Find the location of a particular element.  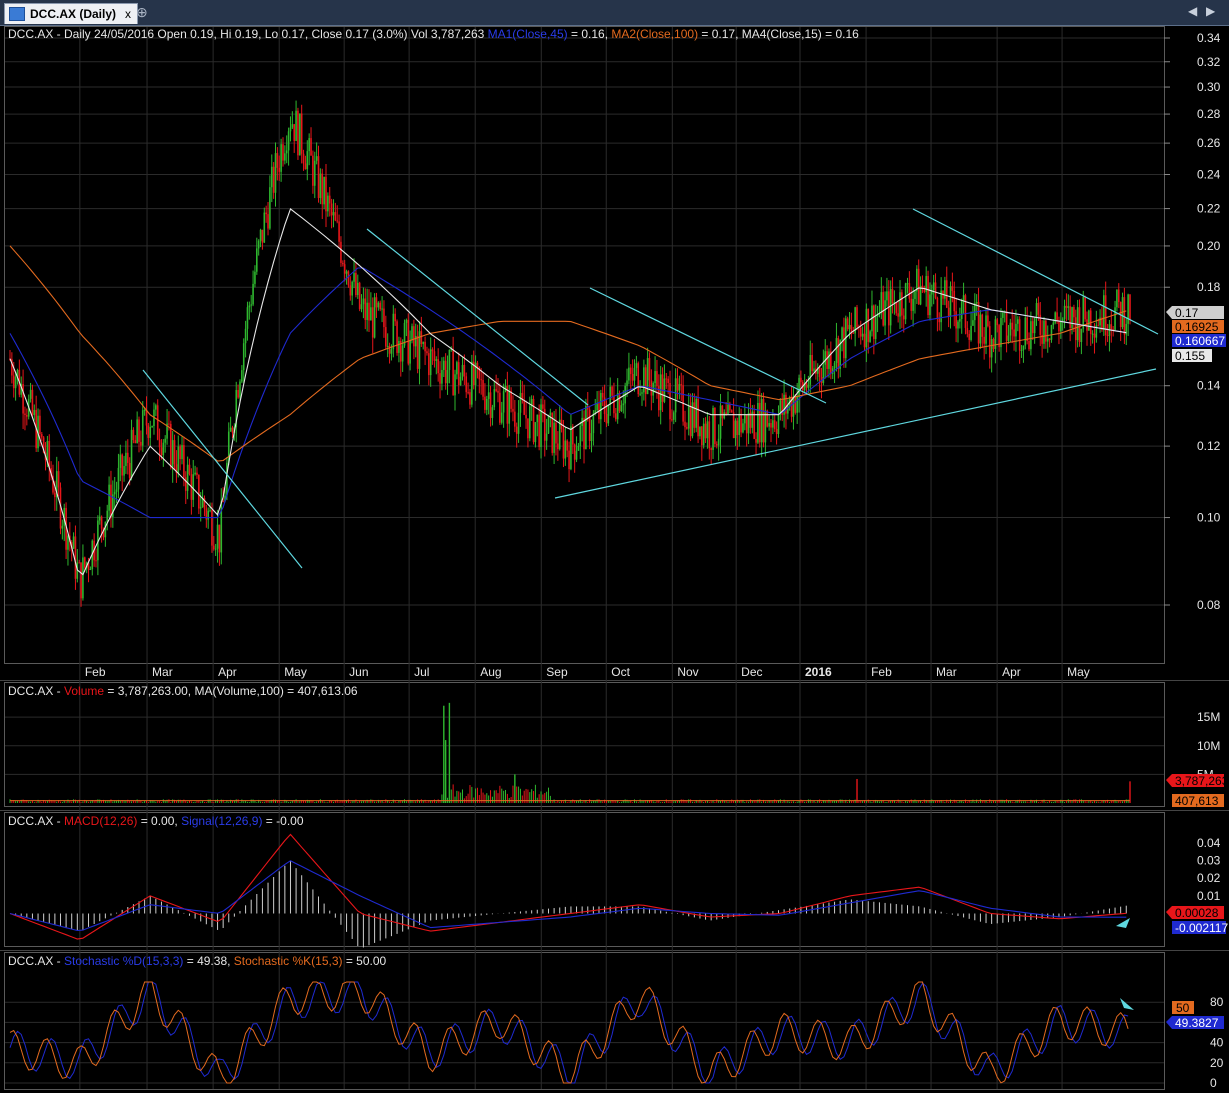

tab-dcc-daily: DCC.AX (Daily) x is located at coordinates (71, 13).